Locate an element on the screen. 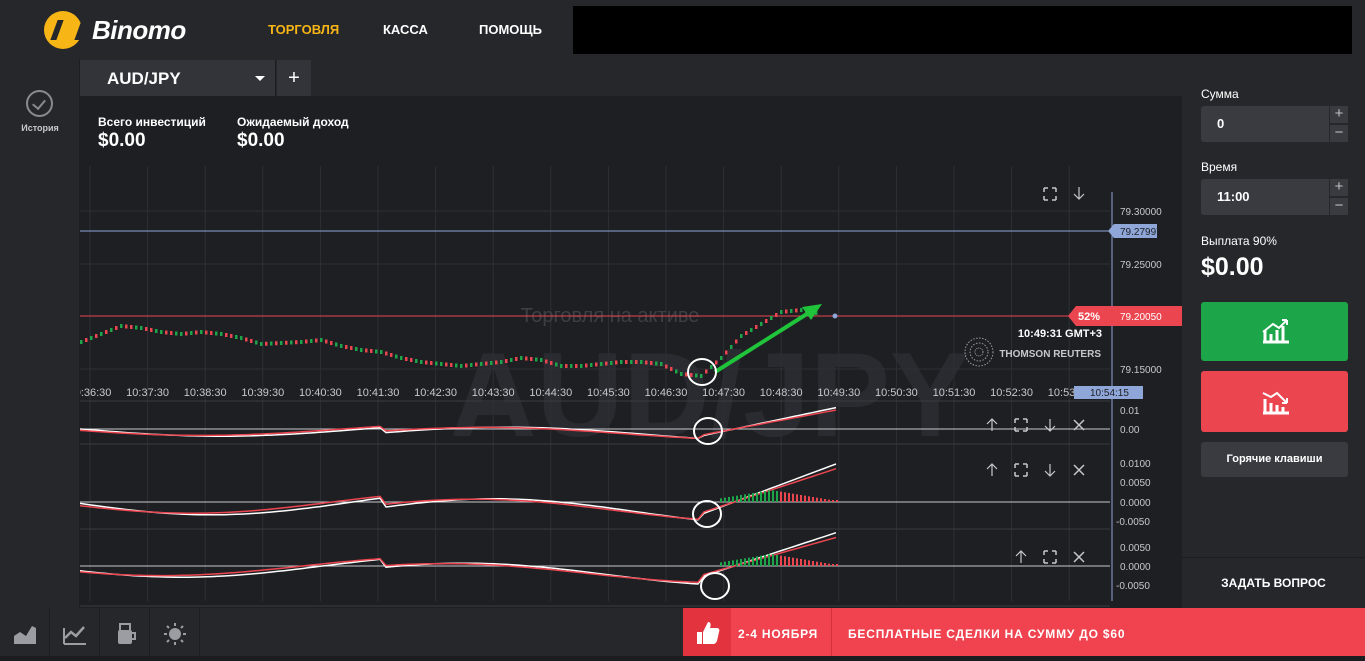 The height and width of the screenshot is (661, 1365). asset-bar: AUD/JPY + is located at coordinates (631, 78).